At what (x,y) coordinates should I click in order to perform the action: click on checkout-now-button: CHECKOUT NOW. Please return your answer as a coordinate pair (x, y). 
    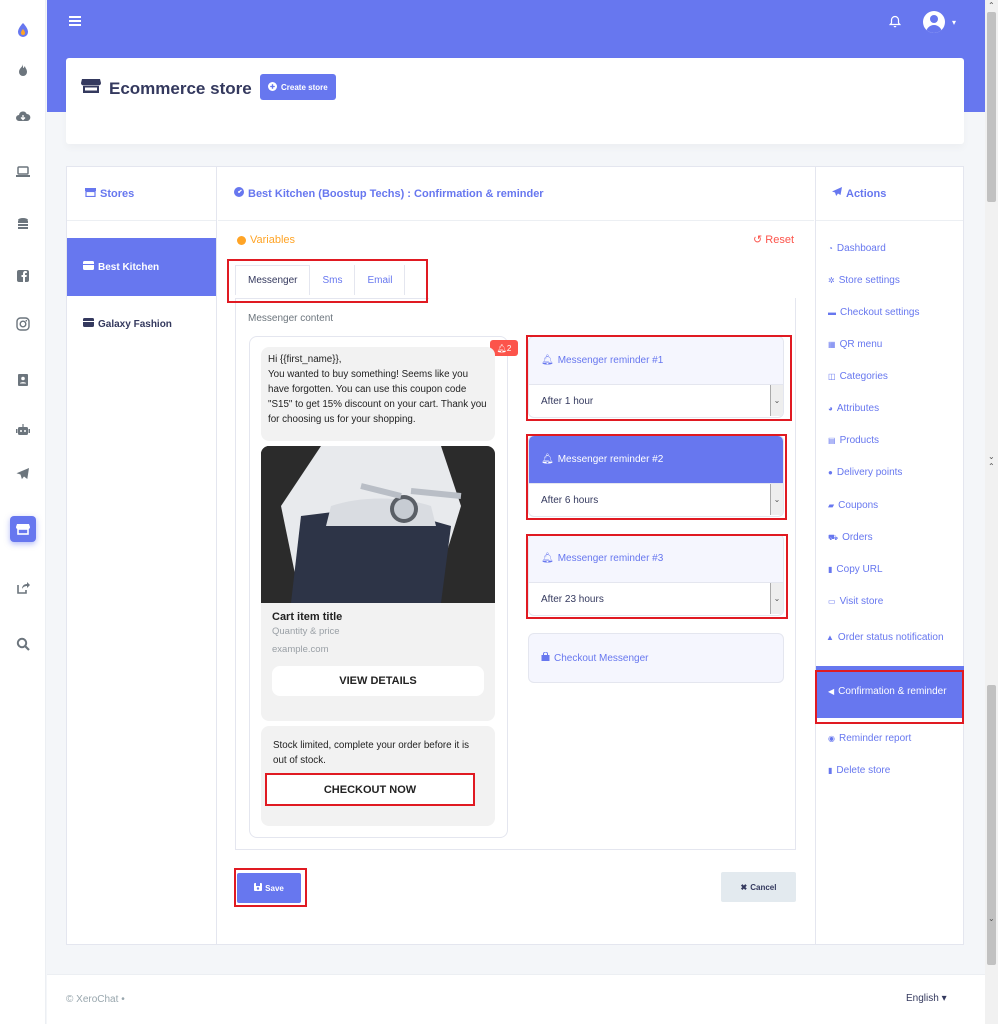
    Looking at the image, I should click on (370, 789).